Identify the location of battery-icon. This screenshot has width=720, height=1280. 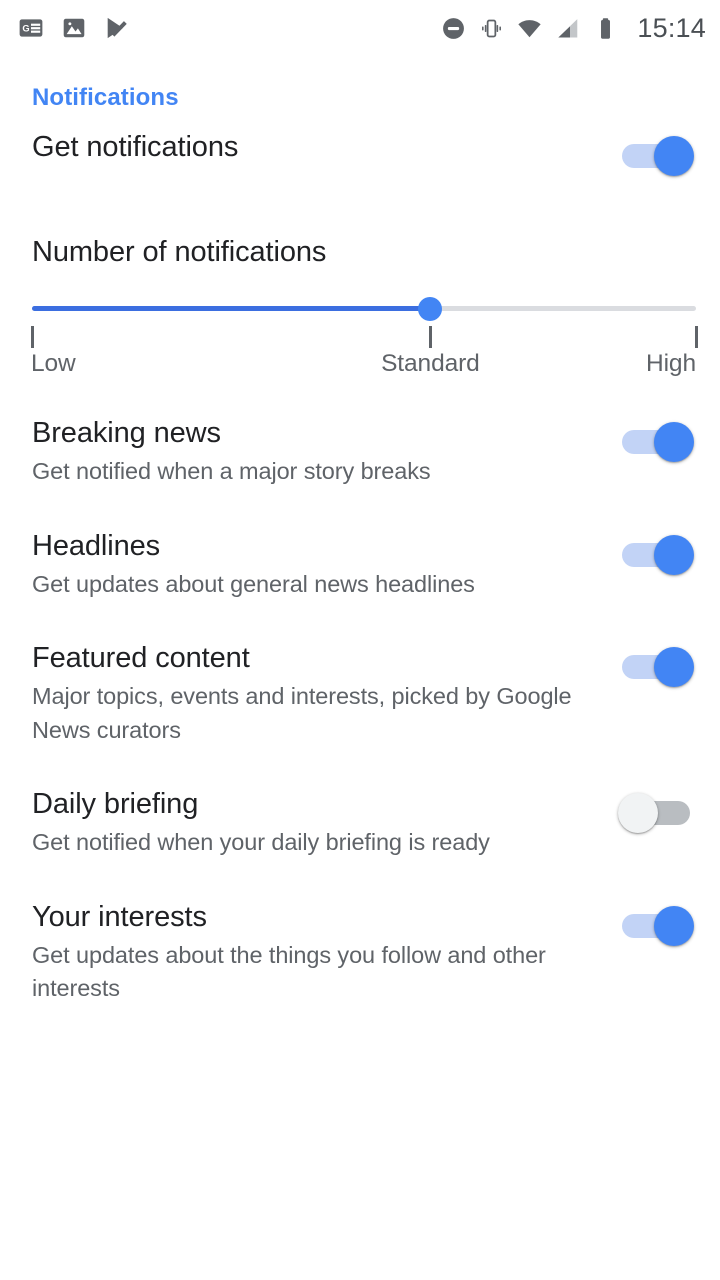
(605, 28).